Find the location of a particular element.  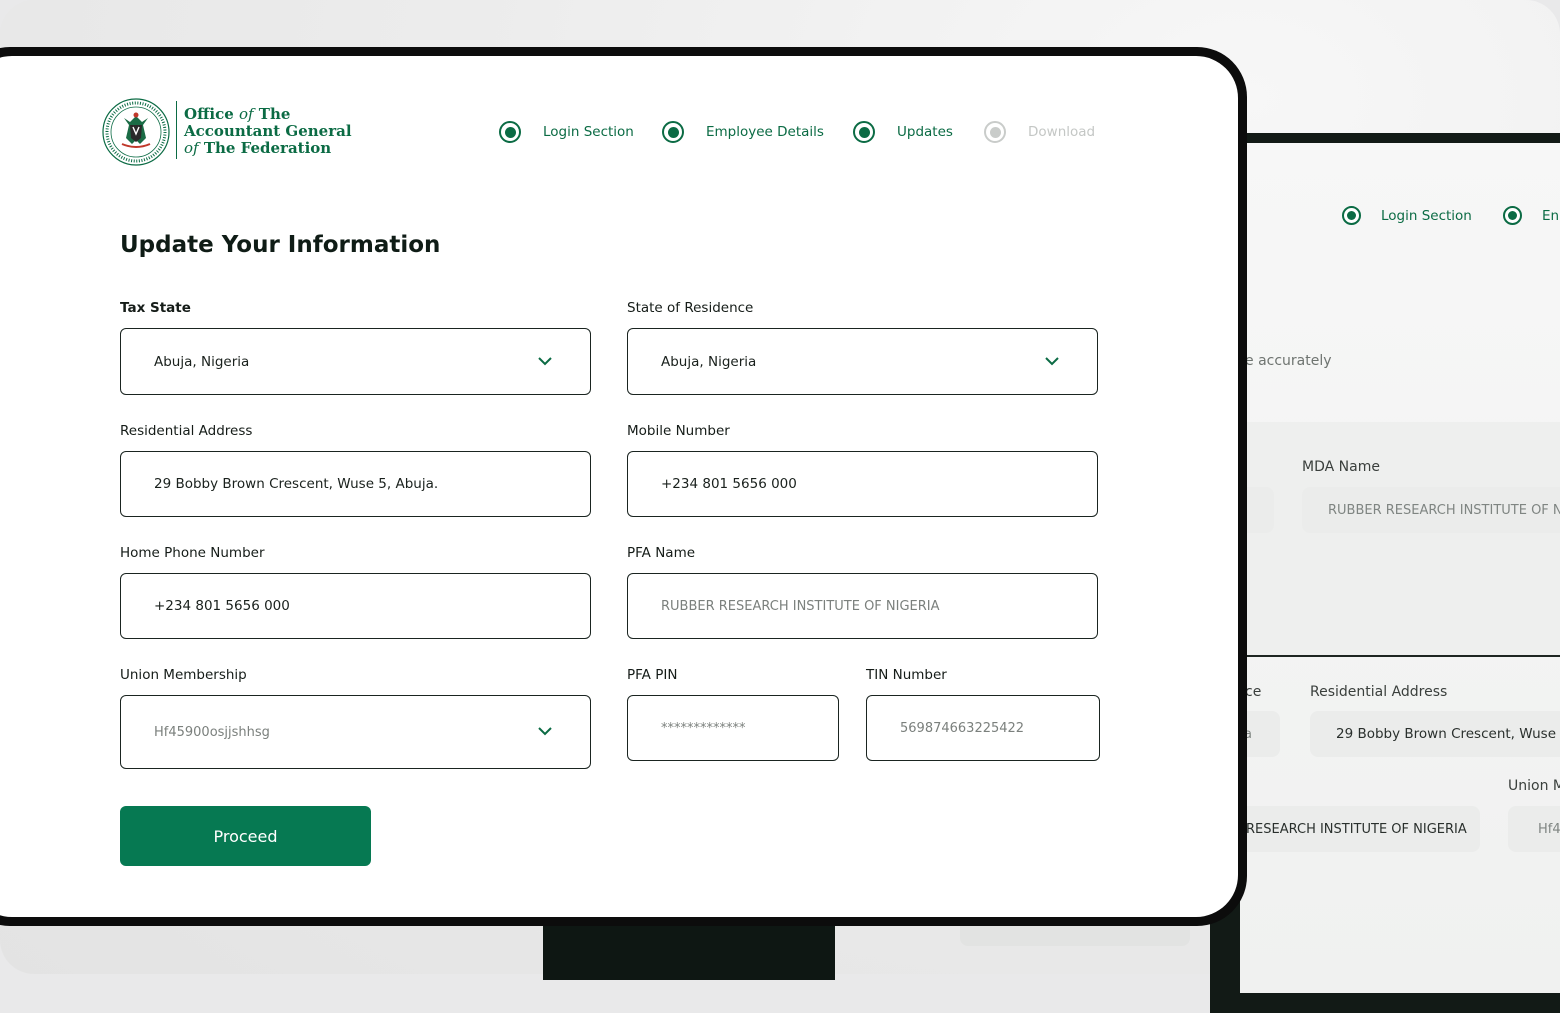

tin-number-label: TIN Number is located at coordinates (906, 675).